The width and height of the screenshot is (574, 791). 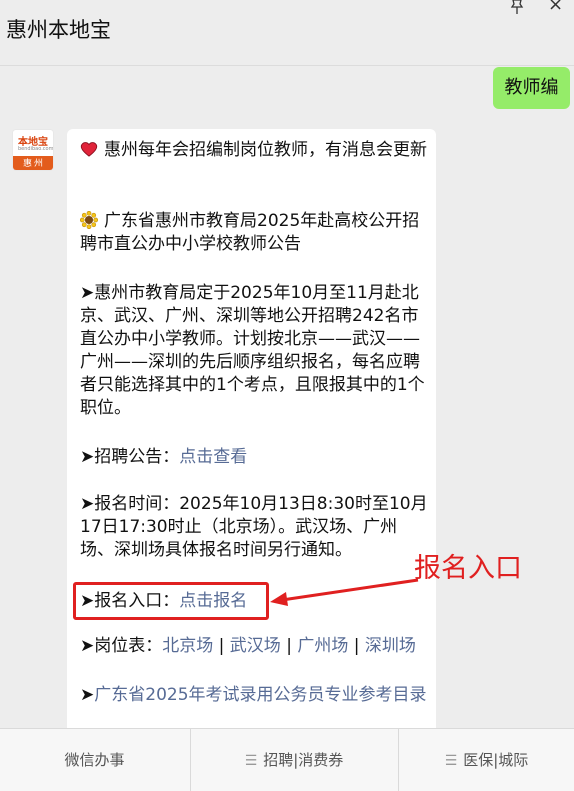 I want to click on pin-icon, so click(x=517, y=8).